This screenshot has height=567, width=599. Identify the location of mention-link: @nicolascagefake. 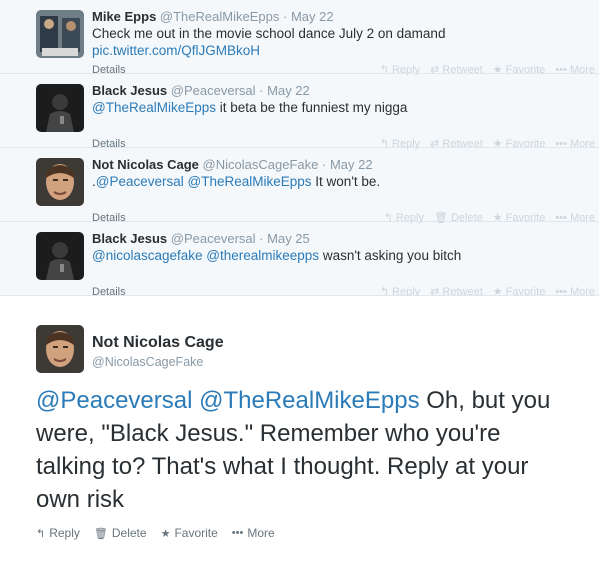
(147, 255).